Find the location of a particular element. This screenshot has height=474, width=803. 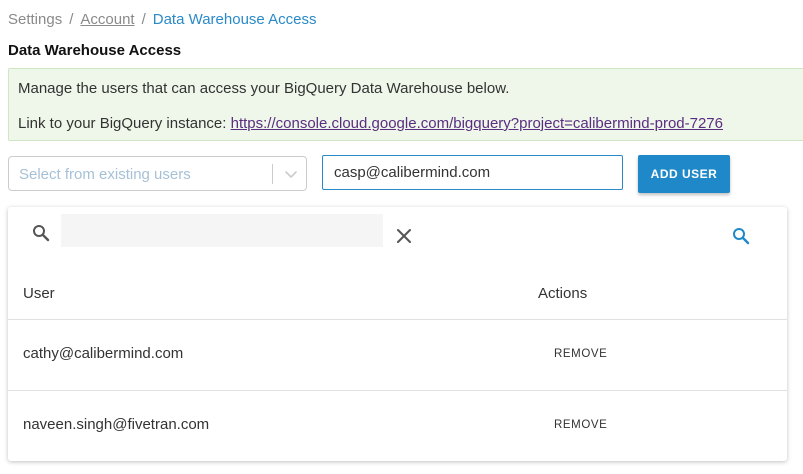

add-user-button: ADD USER is located at coordinates (684, 174).